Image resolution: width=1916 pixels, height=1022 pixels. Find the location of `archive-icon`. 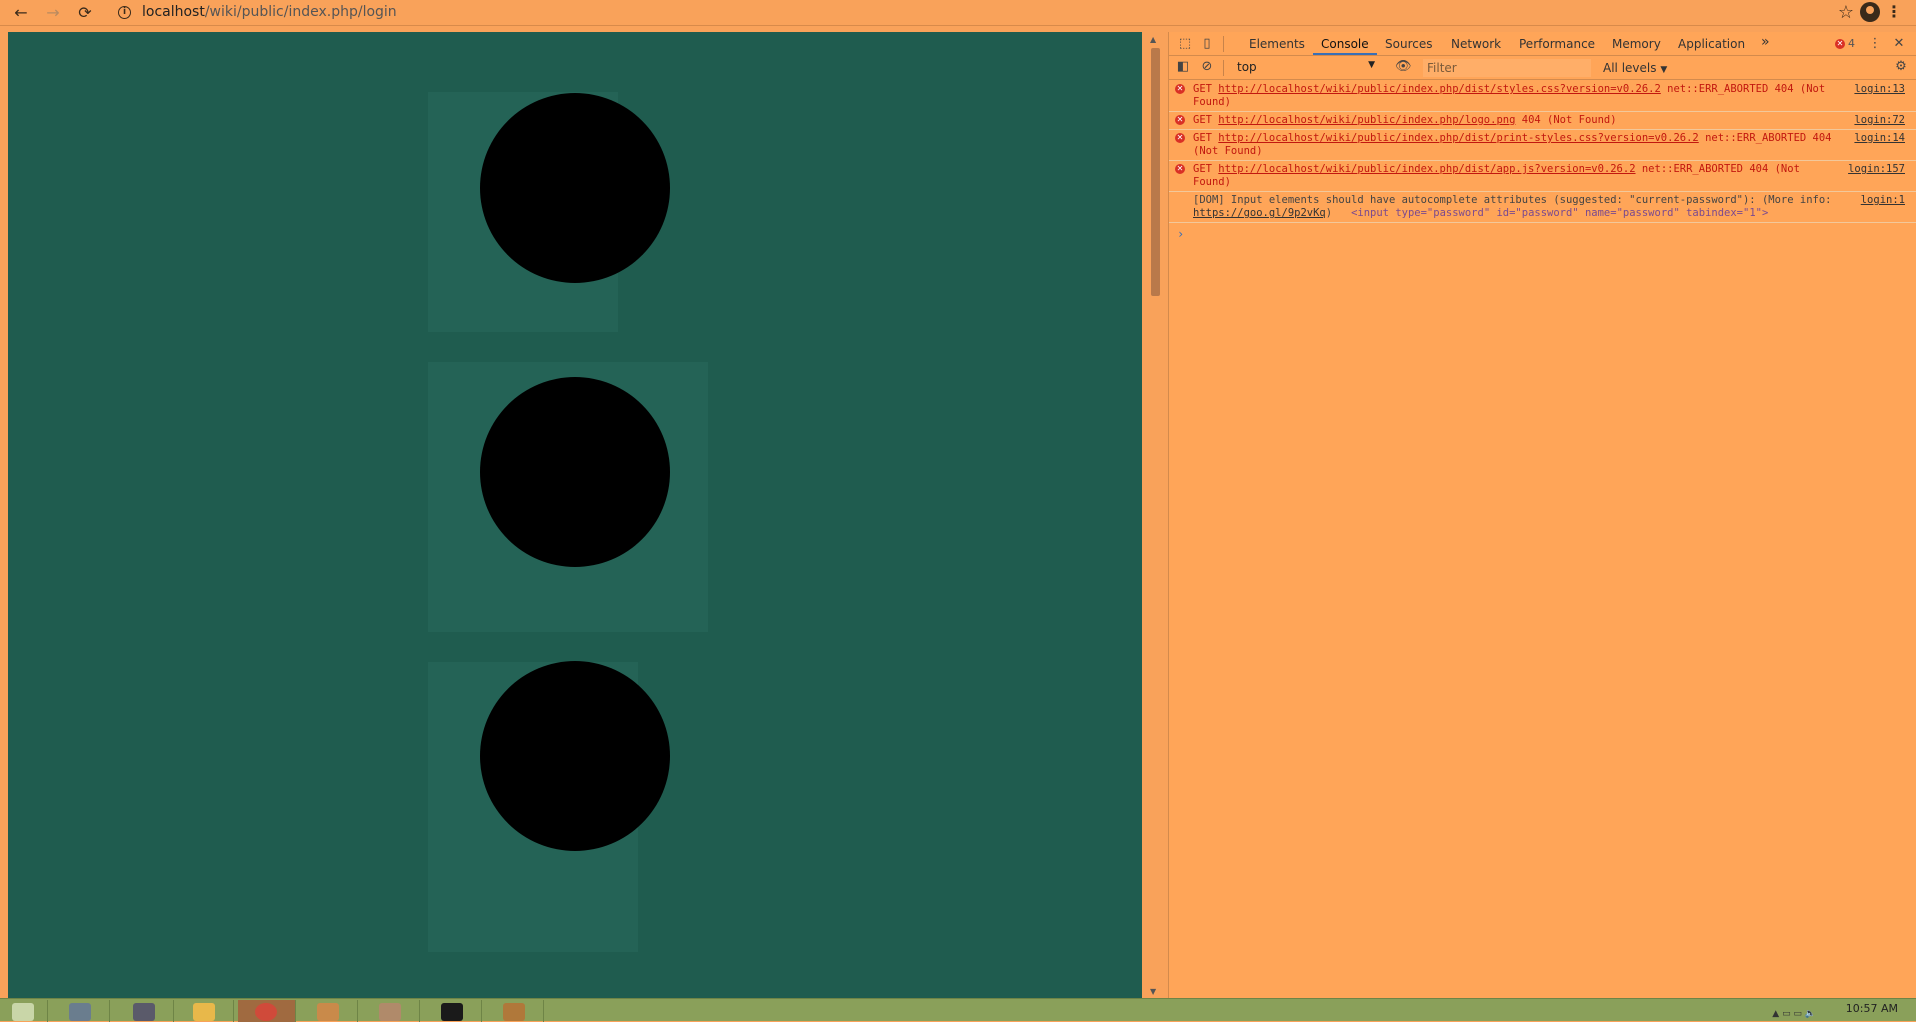

archive-icon is located at coordinates (514, 1012).